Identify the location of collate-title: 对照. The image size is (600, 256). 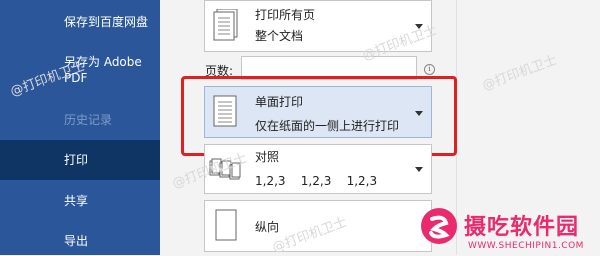
(267, 157).